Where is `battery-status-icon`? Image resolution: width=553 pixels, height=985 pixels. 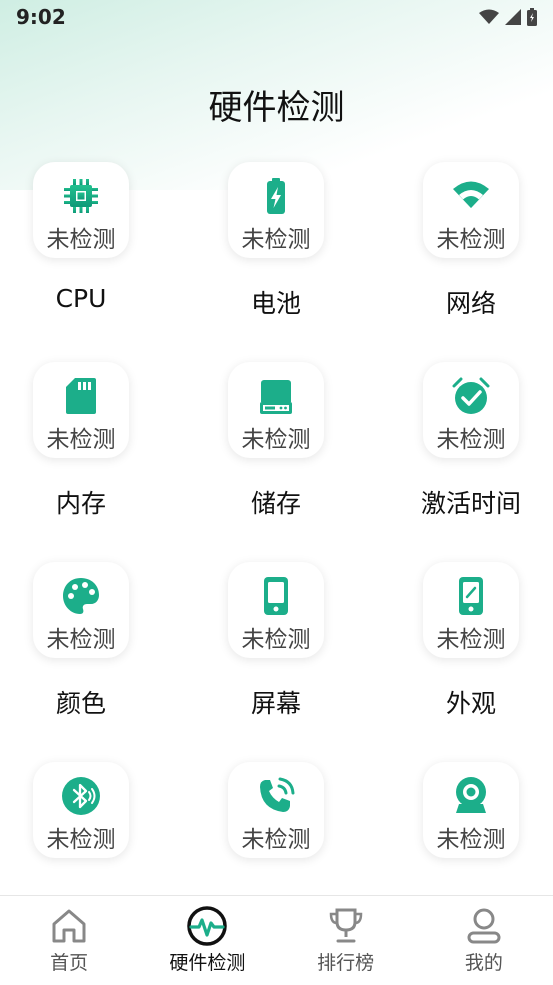 battery-status-icon is located at coordinates (532, 17).